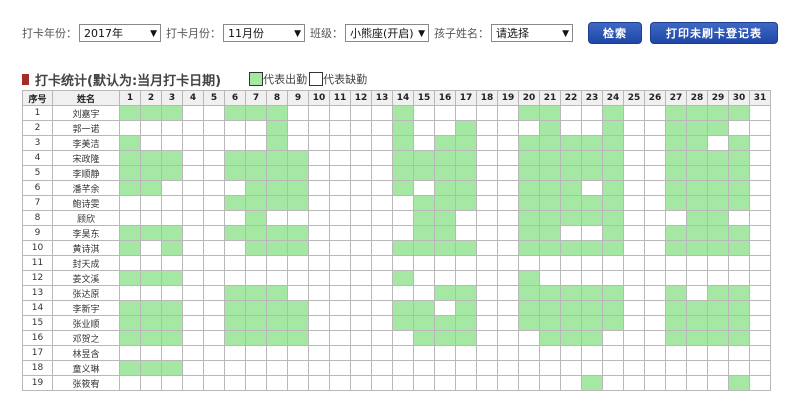 This screenshot has width=800, height=410. I want to click on day-header-13: 13, so click(382, 98).